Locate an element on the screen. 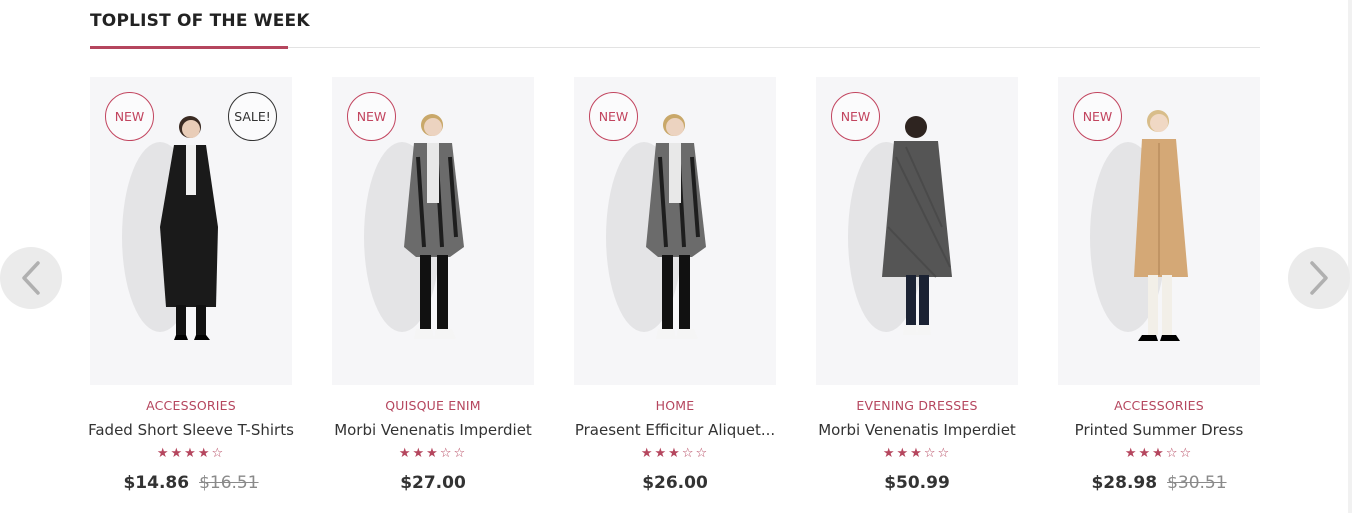  product-name-link: Printed Summer Dress is located at coordinates (1159, 430).